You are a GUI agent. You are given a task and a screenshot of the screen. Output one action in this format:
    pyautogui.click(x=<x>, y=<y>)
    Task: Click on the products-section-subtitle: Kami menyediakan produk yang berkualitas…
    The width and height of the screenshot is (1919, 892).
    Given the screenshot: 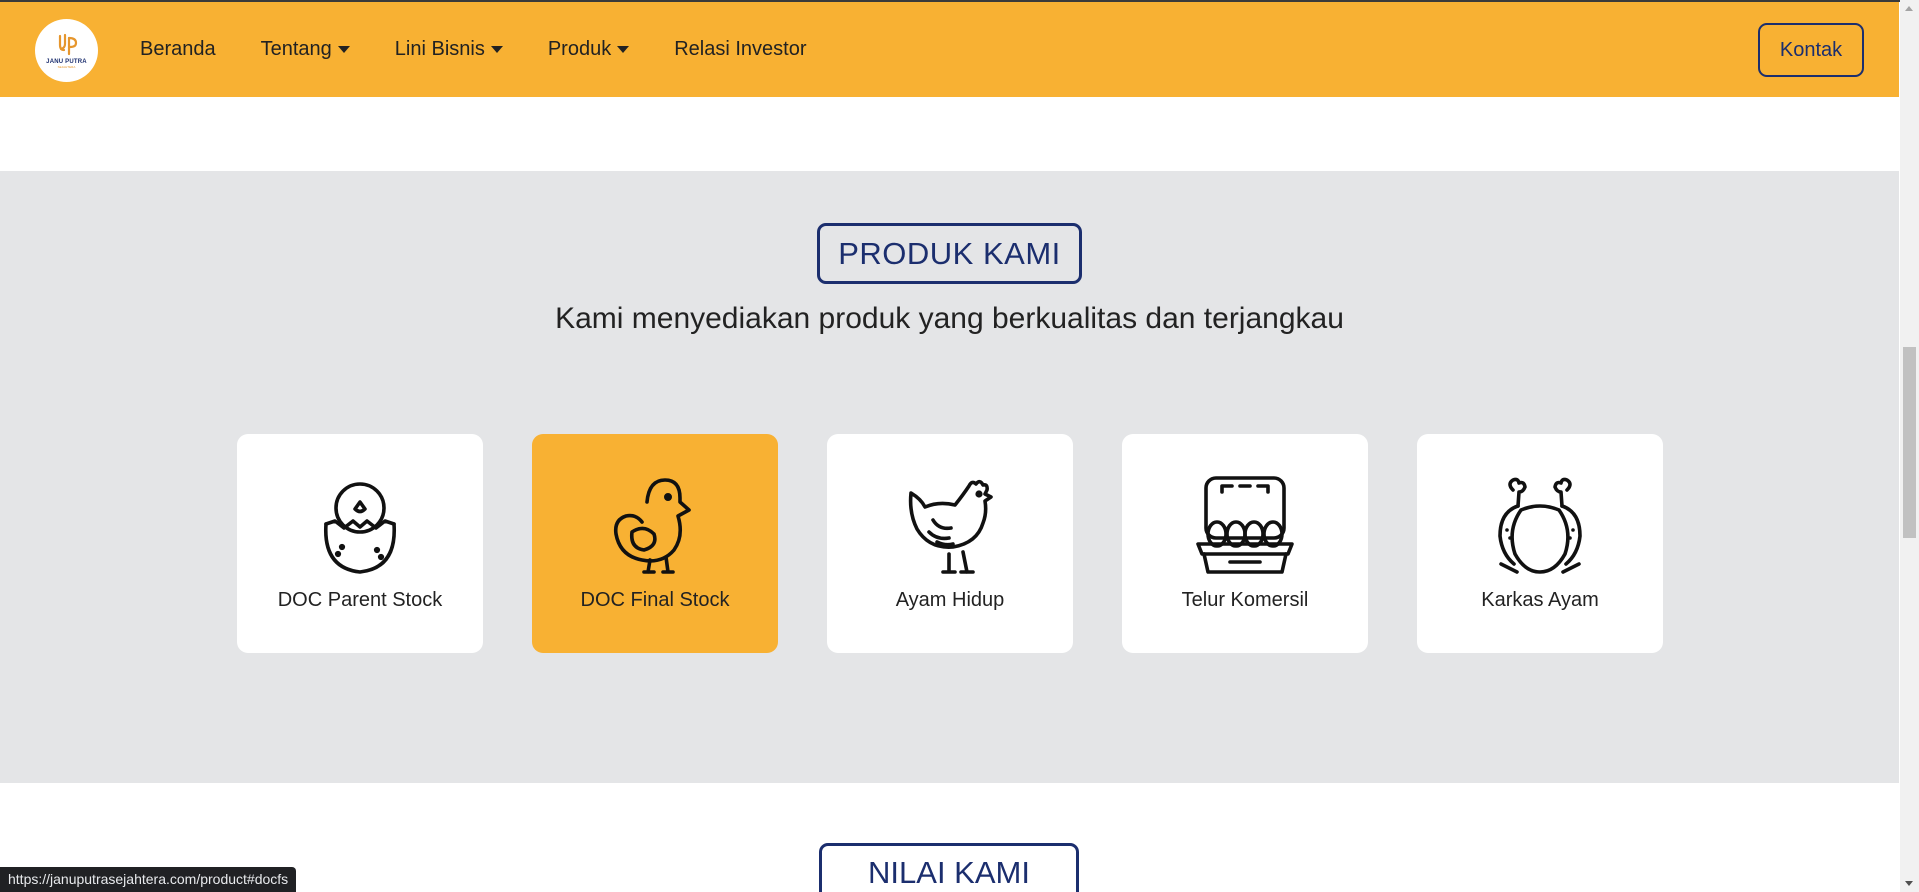 What is the action you would take?
    pyautogui.click(x=949, y=318)
    